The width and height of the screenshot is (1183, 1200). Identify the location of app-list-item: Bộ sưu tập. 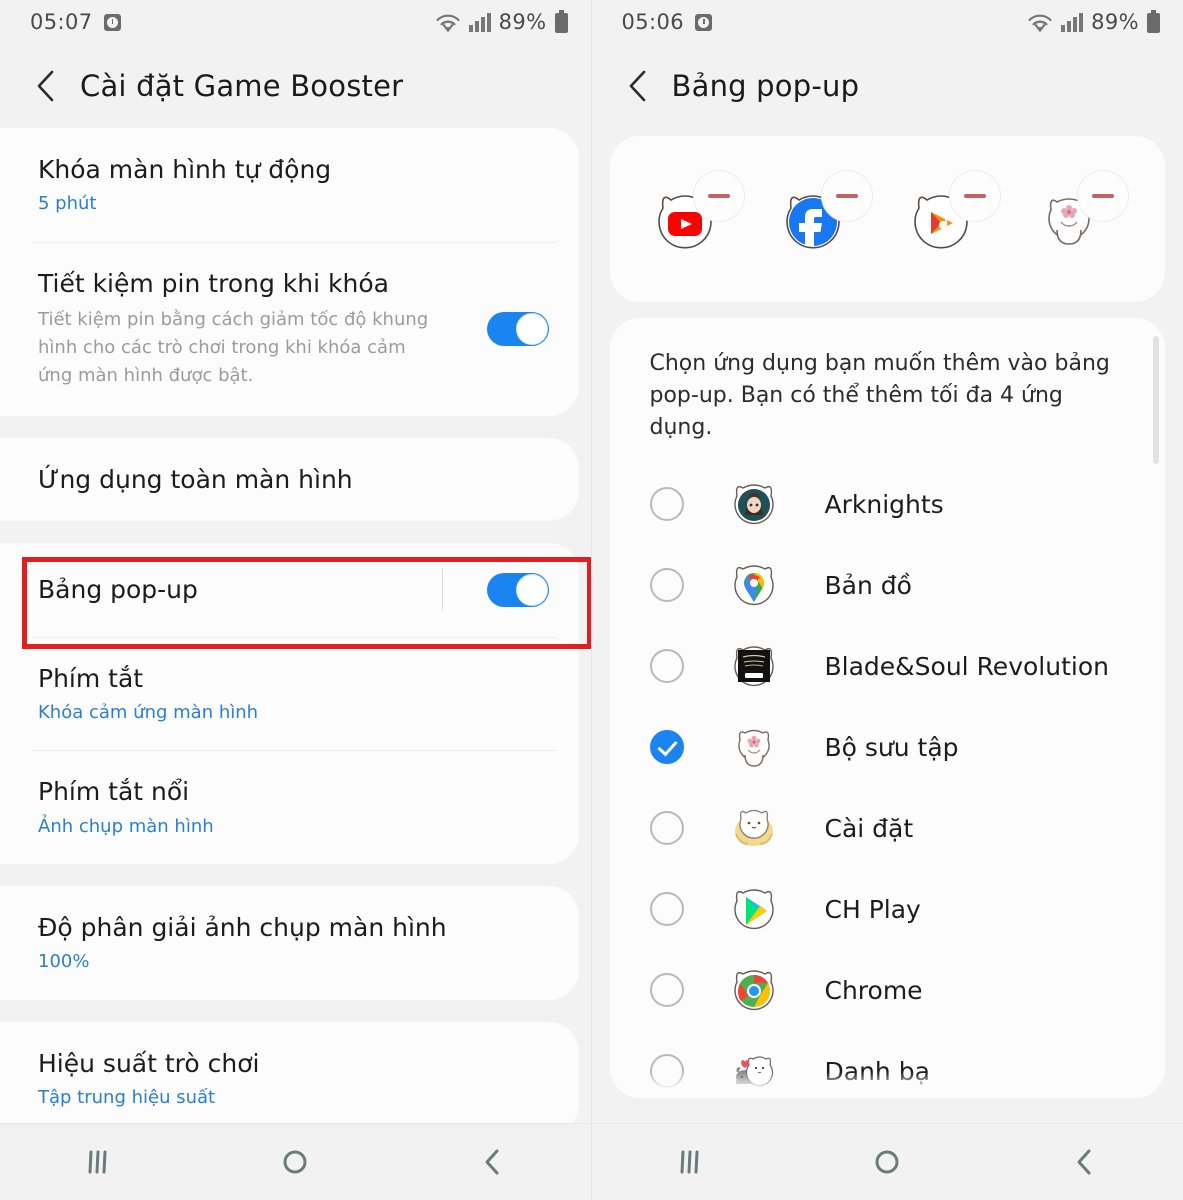
(888, 747).